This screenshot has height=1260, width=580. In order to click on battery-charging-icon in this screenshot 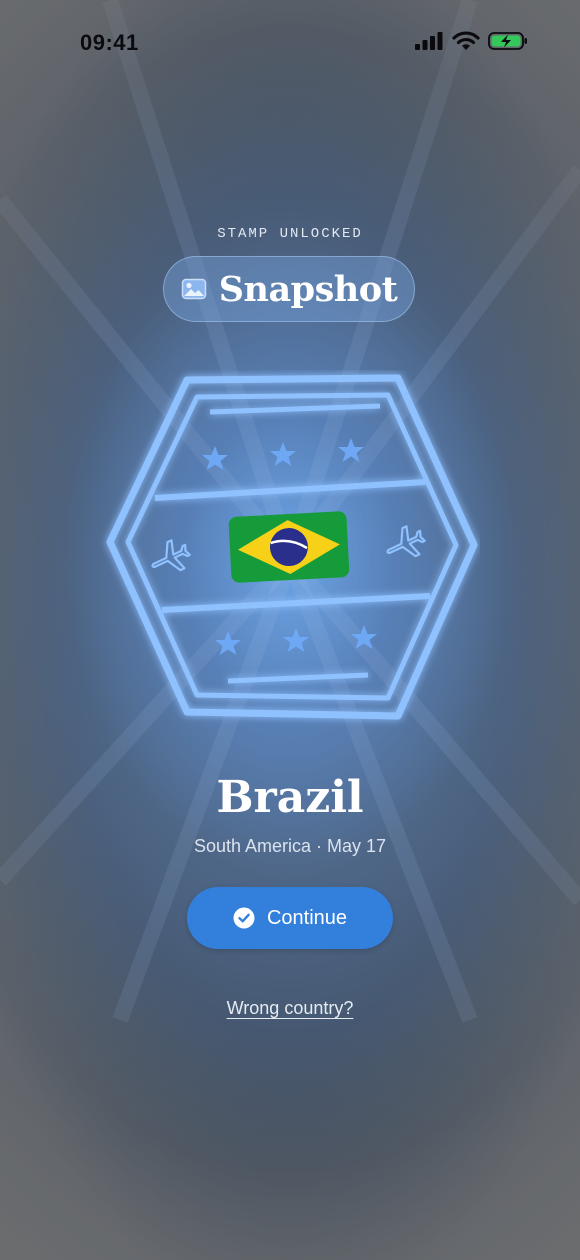, I will do `click(507, 41)`.